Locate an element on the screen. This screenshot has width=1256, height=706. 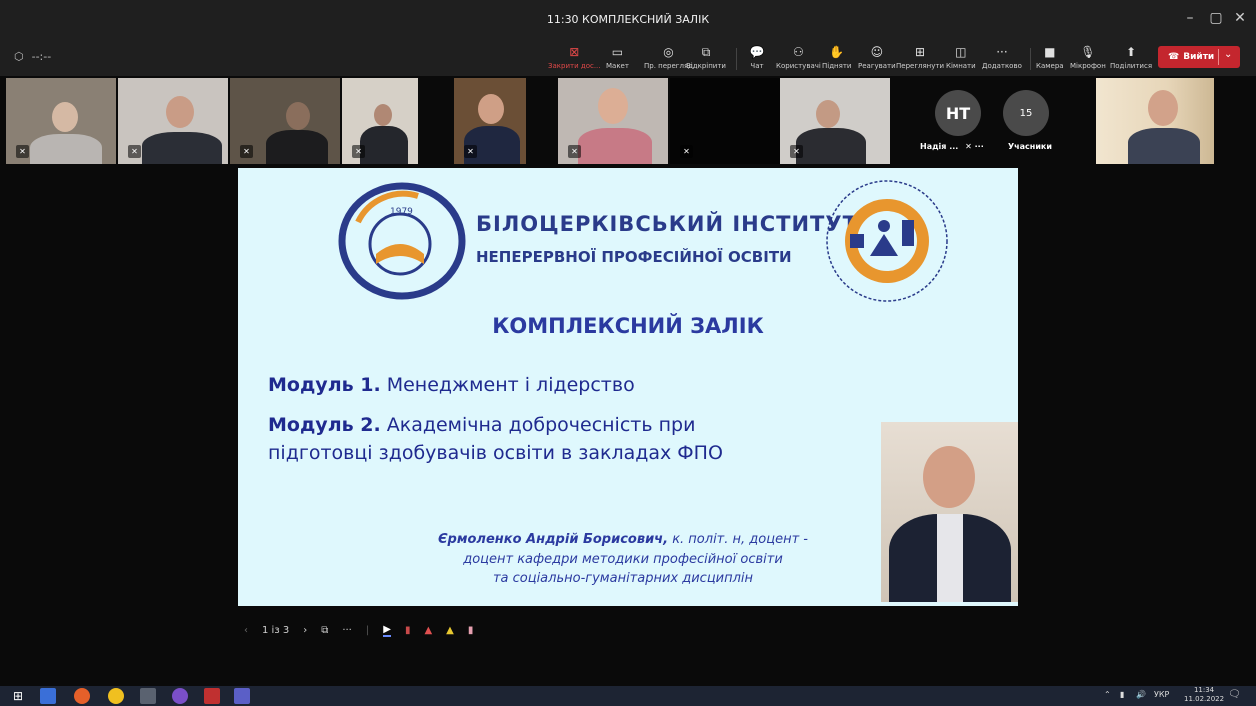
title-bar: 11:30 КОМПЛЕКСНИЙ ЗАЛІК – ▢ ✕ is located at coordinates (628, 20).